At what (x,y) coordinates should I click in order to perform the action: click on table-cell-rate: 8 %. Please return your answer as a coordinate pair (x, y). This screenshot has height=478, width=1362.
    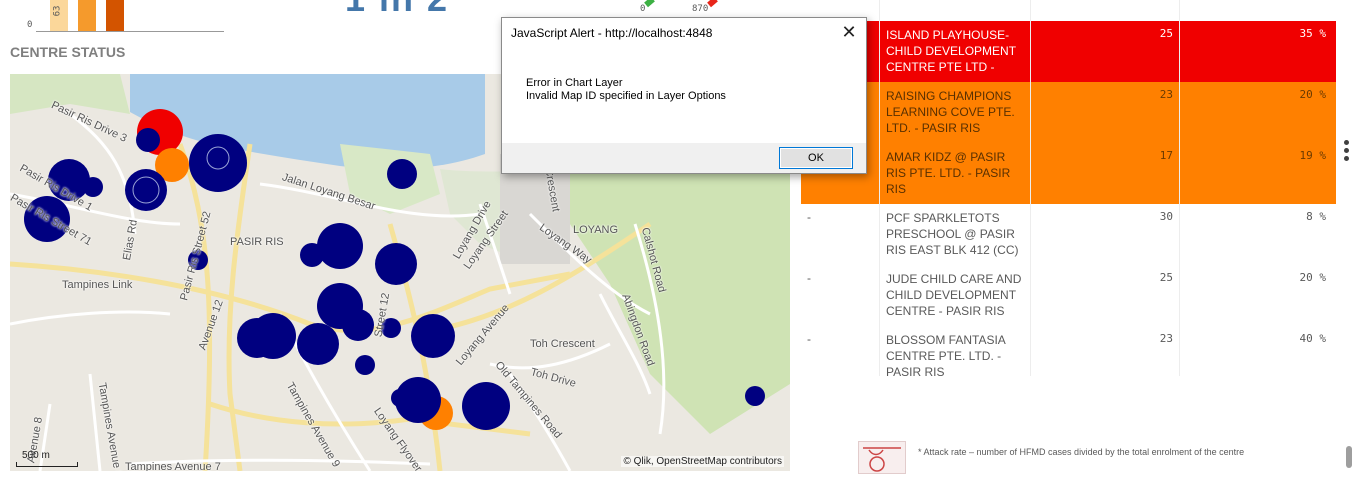
    Looking at the image, I should click on (1316, 216).